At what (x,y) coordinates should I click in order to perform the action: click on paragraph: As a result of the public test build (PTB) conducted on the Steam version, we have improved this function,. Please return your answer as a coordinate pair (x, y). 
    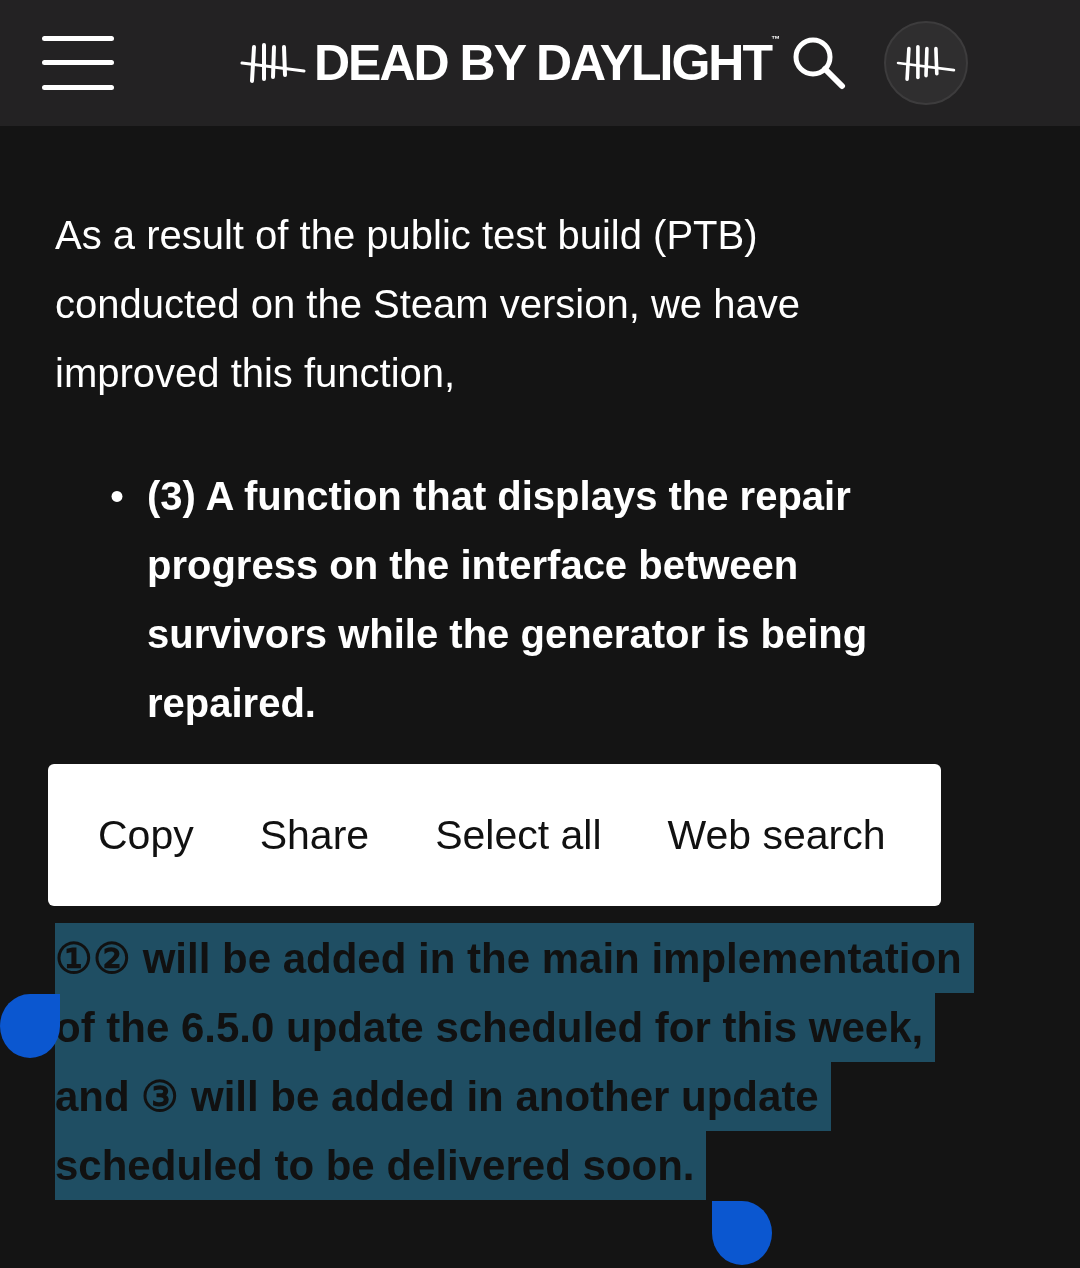
    Looking at the image, I should click on (428, 304).